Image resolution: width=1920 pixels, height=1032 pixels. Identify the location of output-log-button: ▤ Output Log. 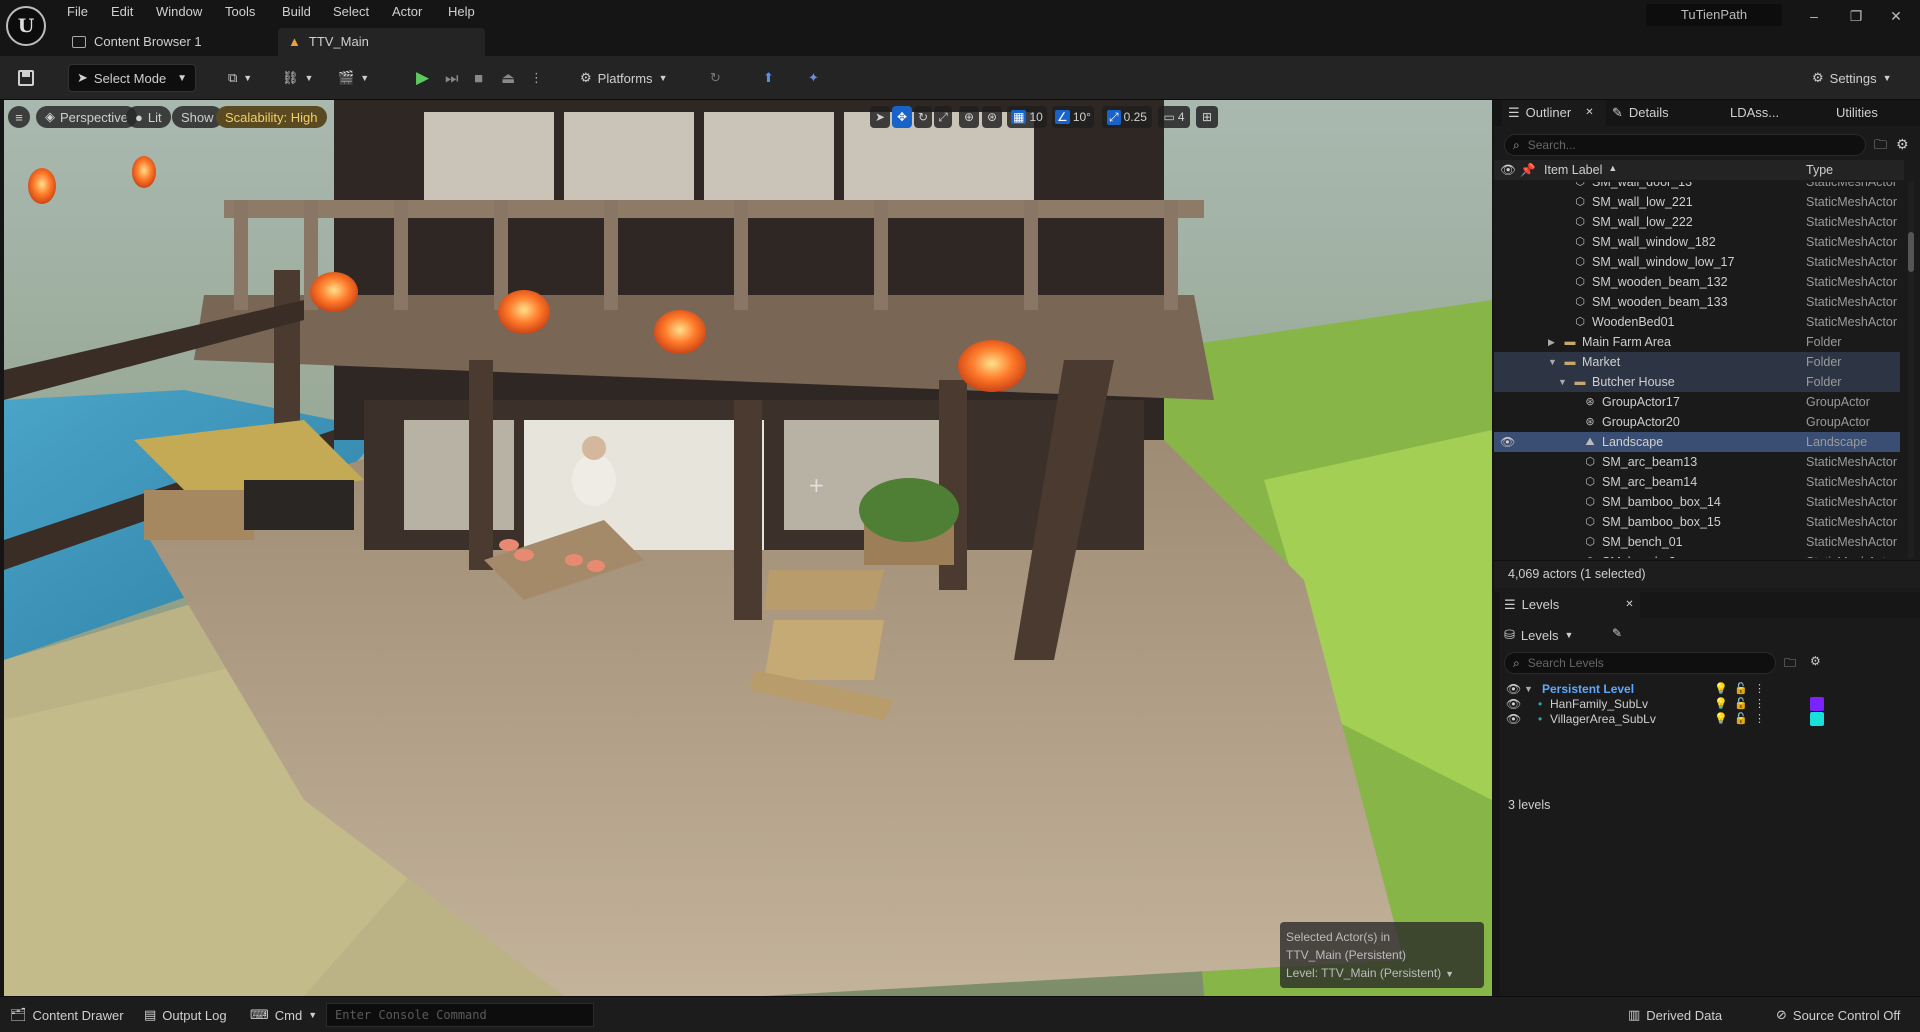
(185, 1014).